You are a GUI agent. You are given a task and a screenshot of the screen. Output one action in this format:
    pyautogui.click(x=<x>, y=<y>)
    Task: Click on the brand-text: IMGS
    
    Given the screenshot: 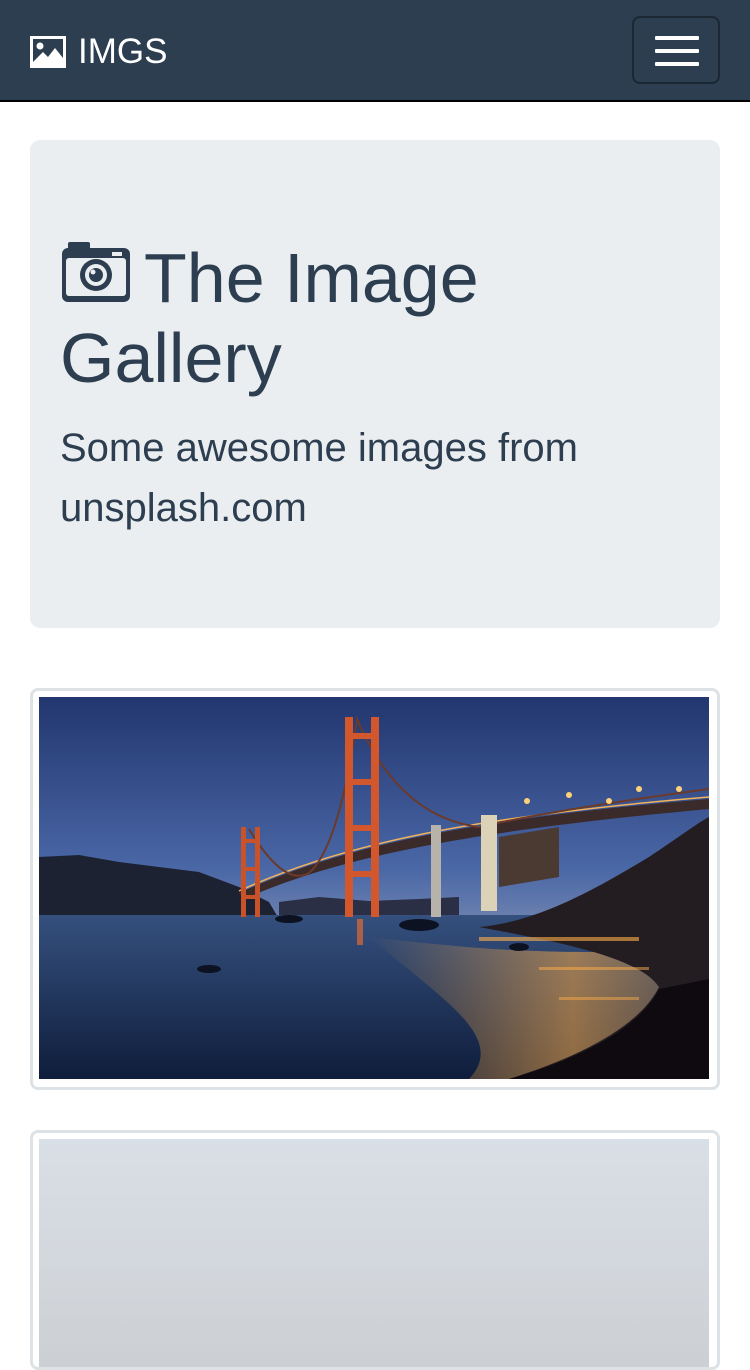 What is the action you would take?
    pyautogui.click(x=123, y=51)
    